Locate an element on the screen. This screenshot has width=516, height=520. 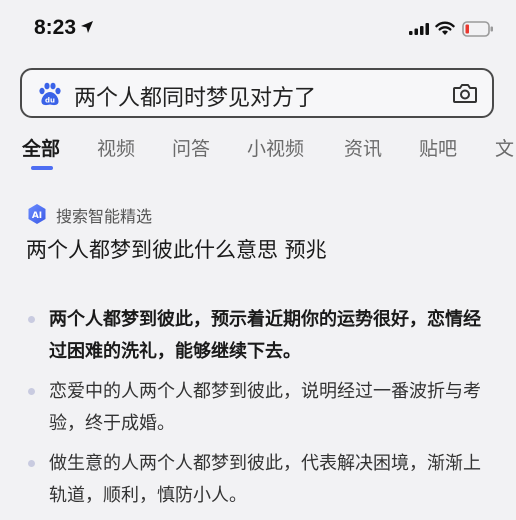
ai-source-label: 搜索智能精选 is located at coordinates (104, 216).